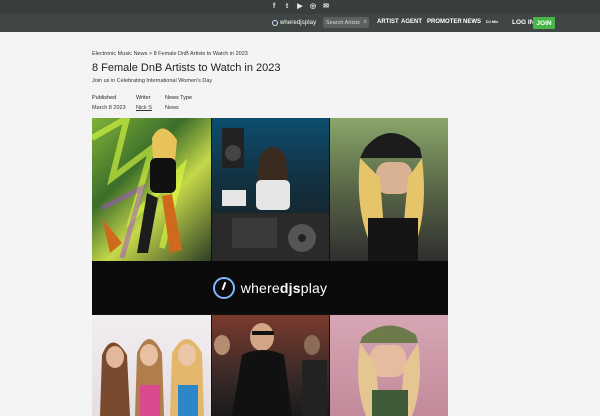  Describe the element at coordinates (104, 98) in the screenshot. I see `published-label: Published` at that location.